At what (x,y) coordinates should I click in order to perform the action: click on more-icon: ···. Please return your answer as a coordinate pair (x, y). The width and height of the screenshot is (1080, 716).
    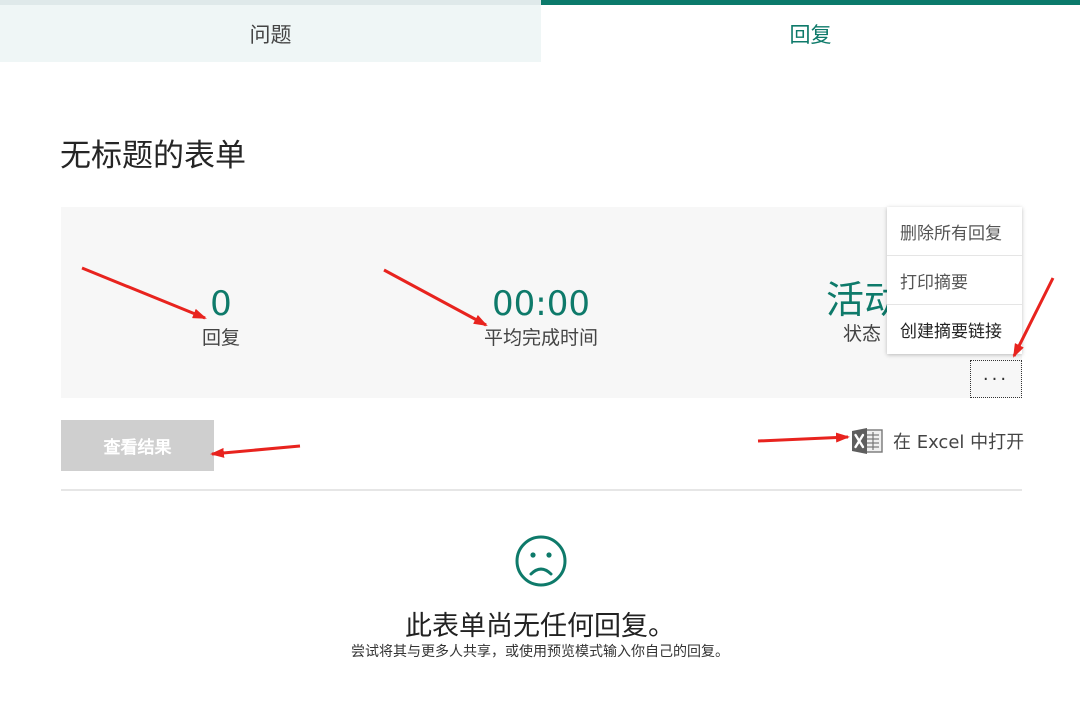
    Looking at the image, I should click on (996, 379).